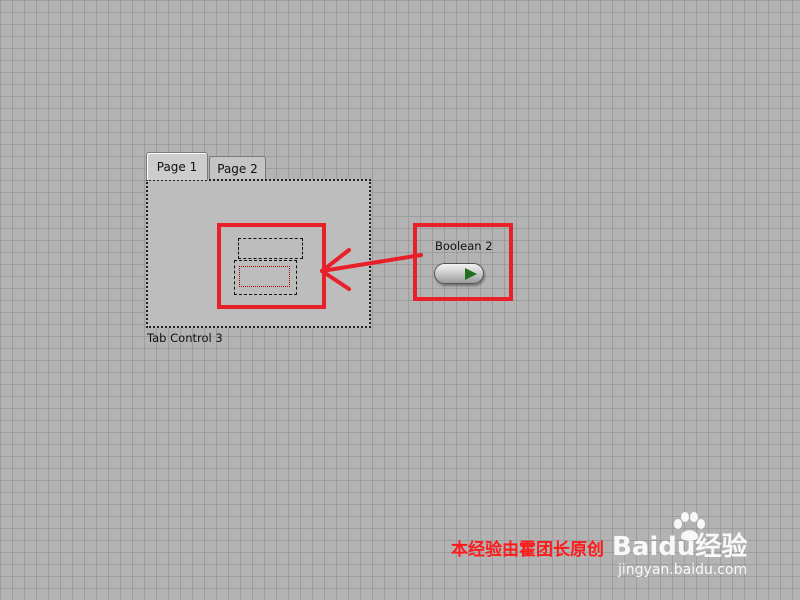 This screenshot has width=800, height=600. Describe the element at coordinates (463, 262) in the screenshot. I see `highlight-box-source` at that location.